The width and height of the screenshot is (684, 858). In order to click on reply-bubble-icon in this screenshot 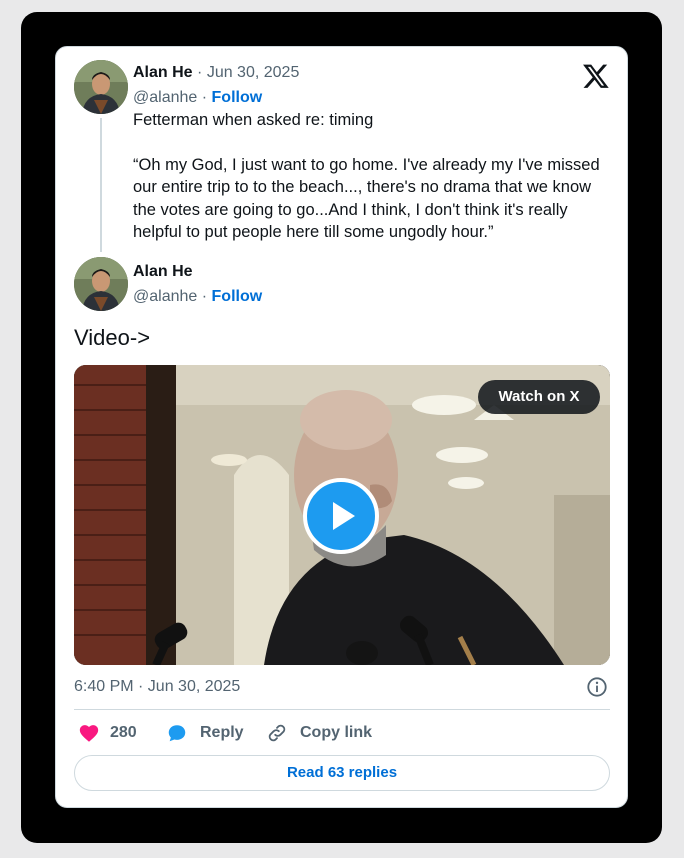, I will do `click(177, 733)`.